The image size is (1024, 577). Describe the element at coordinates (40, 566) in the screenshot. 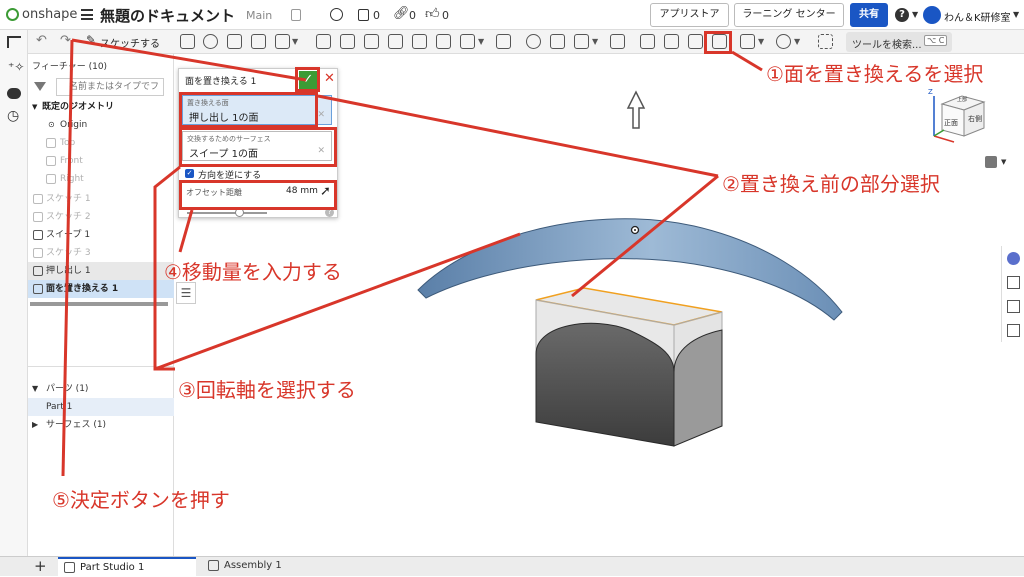

I see `add-tab-icon: +` at that location.